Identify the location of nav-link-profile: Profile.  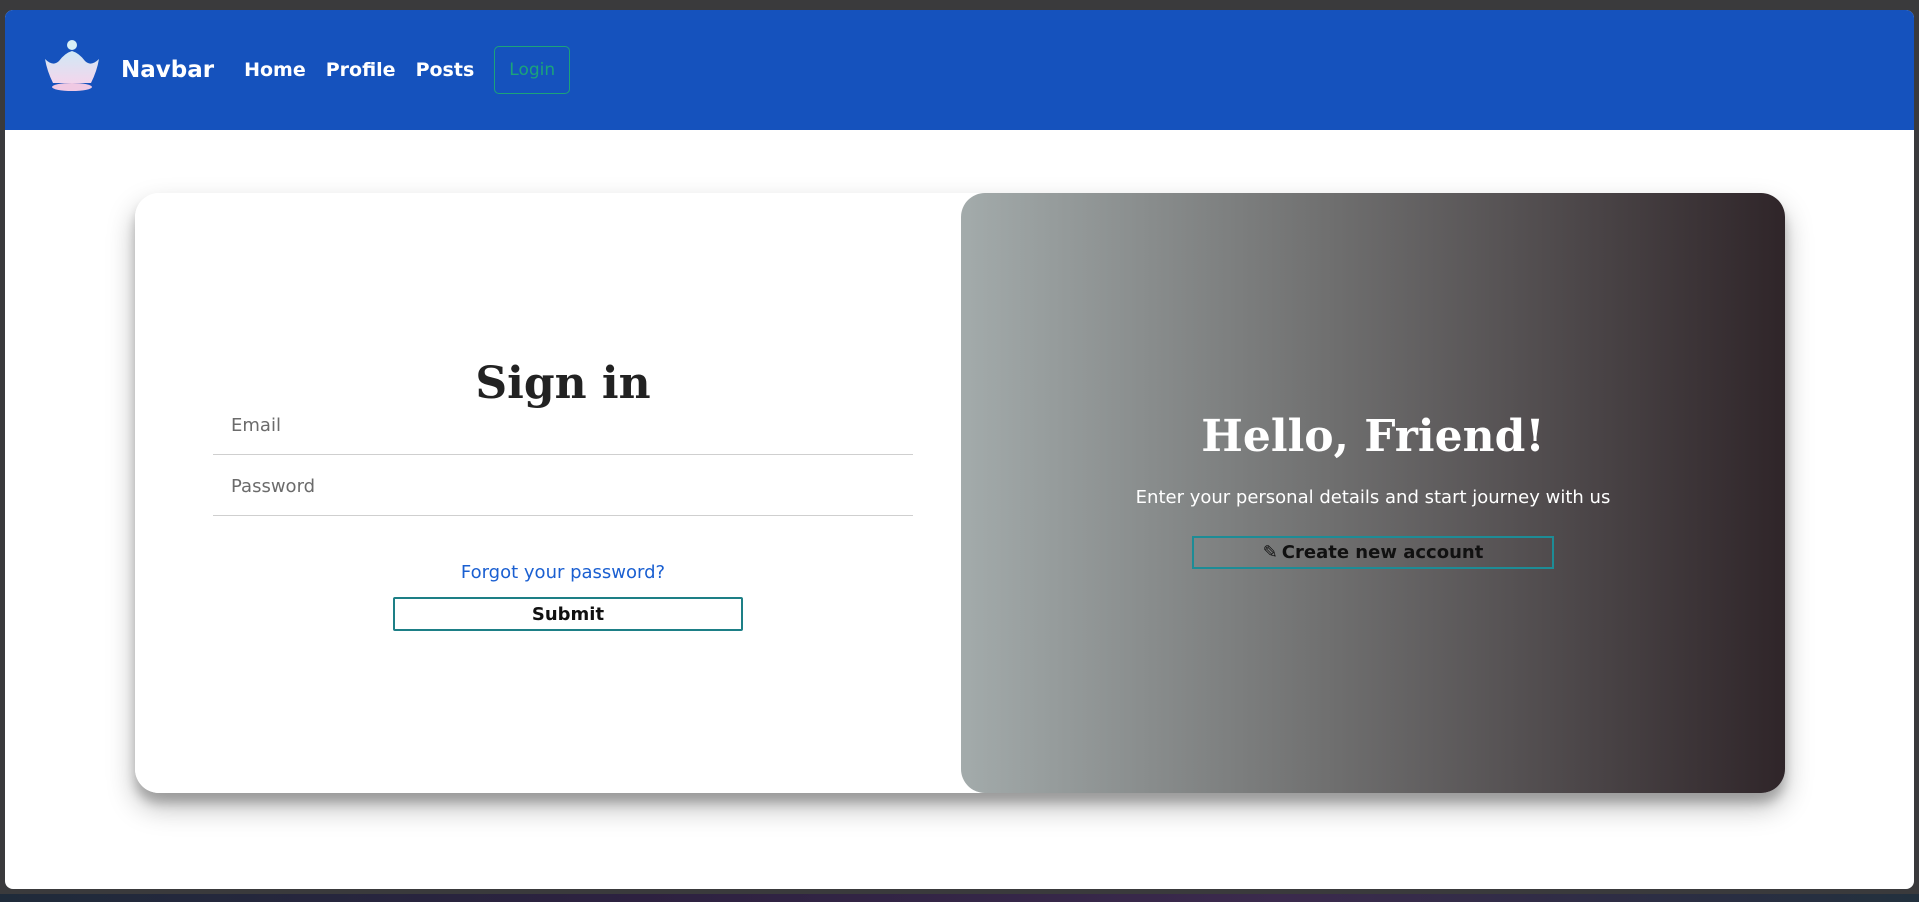
(361, 70).